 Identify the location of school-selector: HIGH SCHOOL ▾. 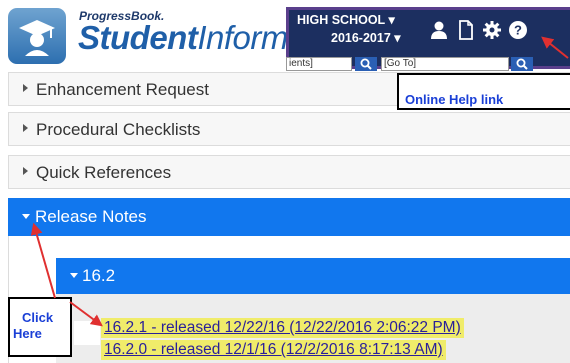
(346, 19).